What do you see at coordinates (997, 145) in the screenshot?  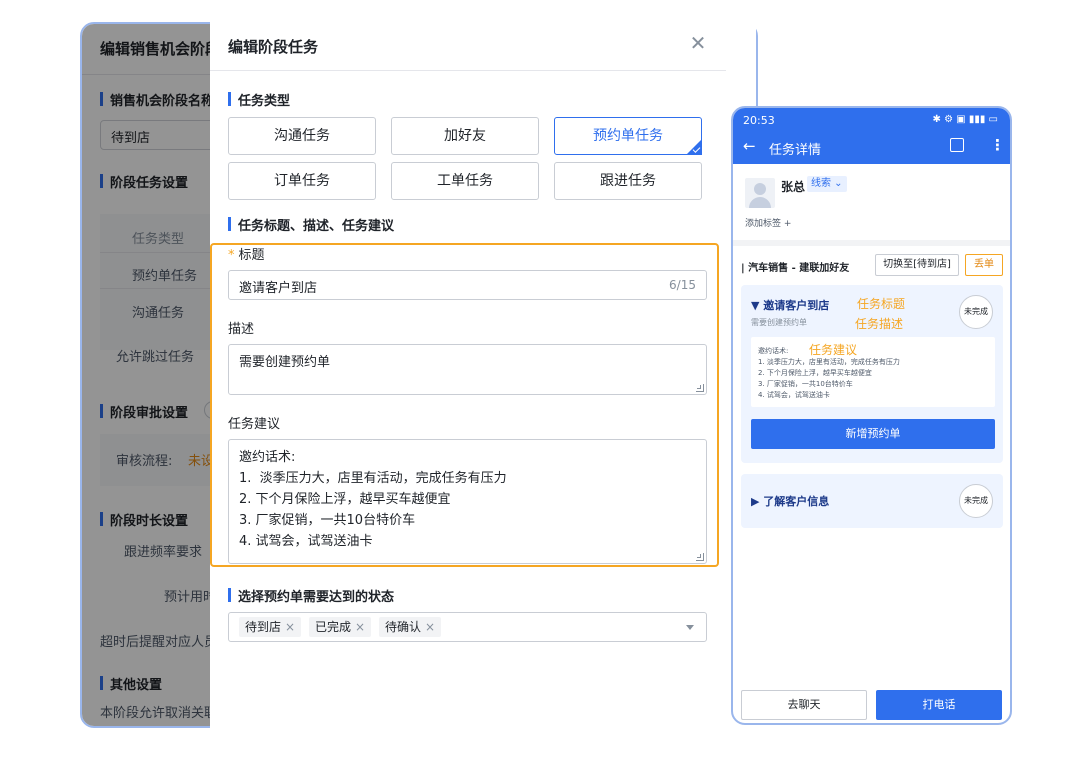 I see `more-icon: ⋮` at bounding box center [997, 145].